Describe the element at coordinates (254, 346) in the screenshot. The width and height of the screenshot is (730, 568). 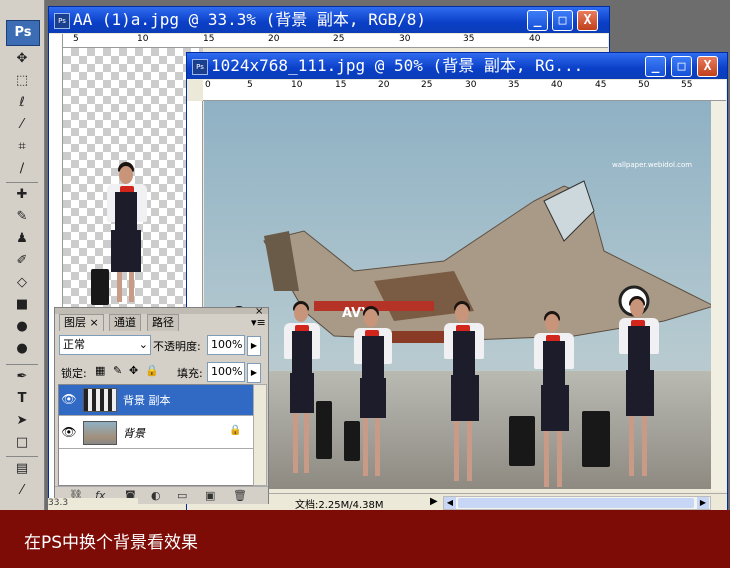
I see `opacity-arrow-icon: ▶` at that location.